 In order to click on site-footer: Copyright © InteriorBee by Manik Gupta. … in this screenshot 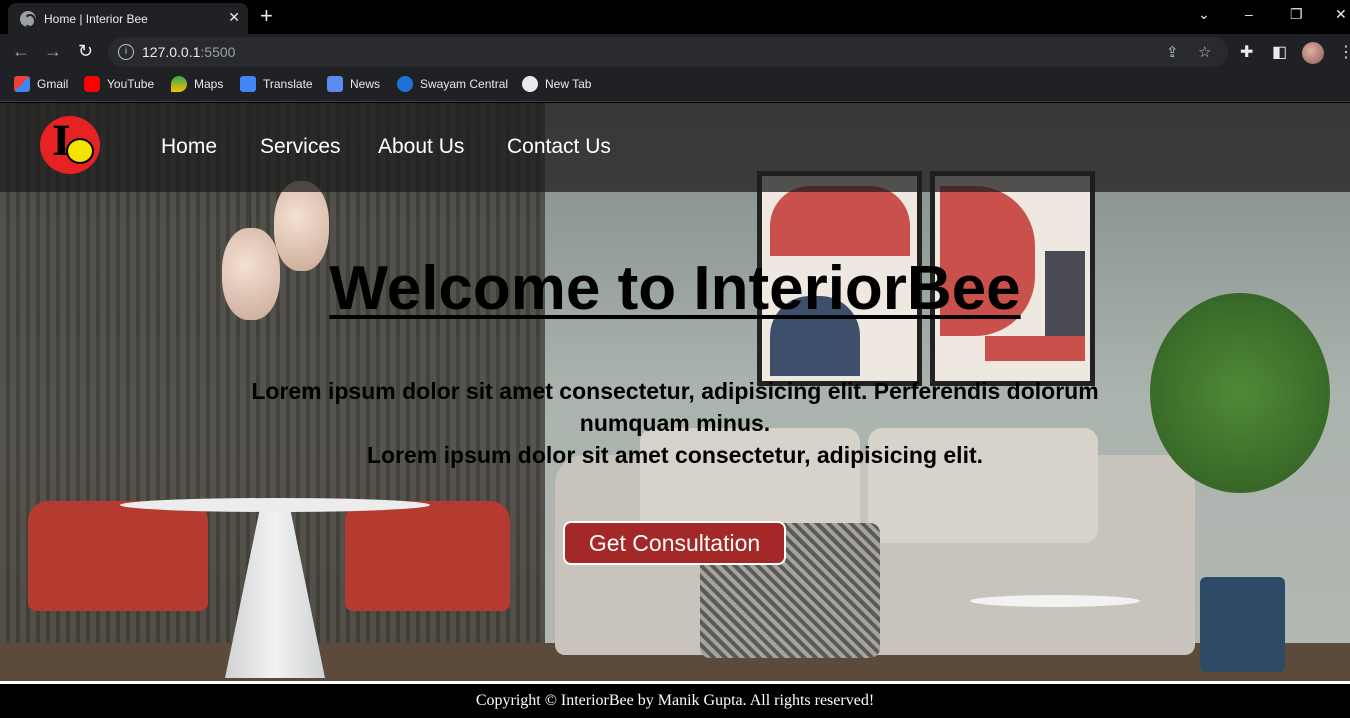, I will do `click(675, 699)`.